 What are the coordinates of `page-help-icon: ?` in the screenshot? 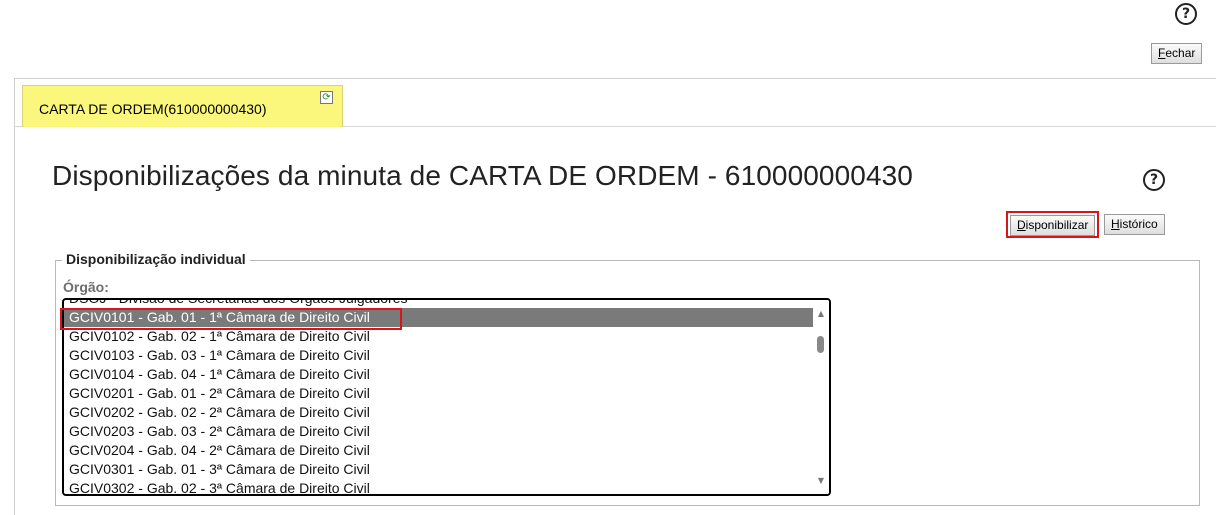 It's located at (1154, 180).